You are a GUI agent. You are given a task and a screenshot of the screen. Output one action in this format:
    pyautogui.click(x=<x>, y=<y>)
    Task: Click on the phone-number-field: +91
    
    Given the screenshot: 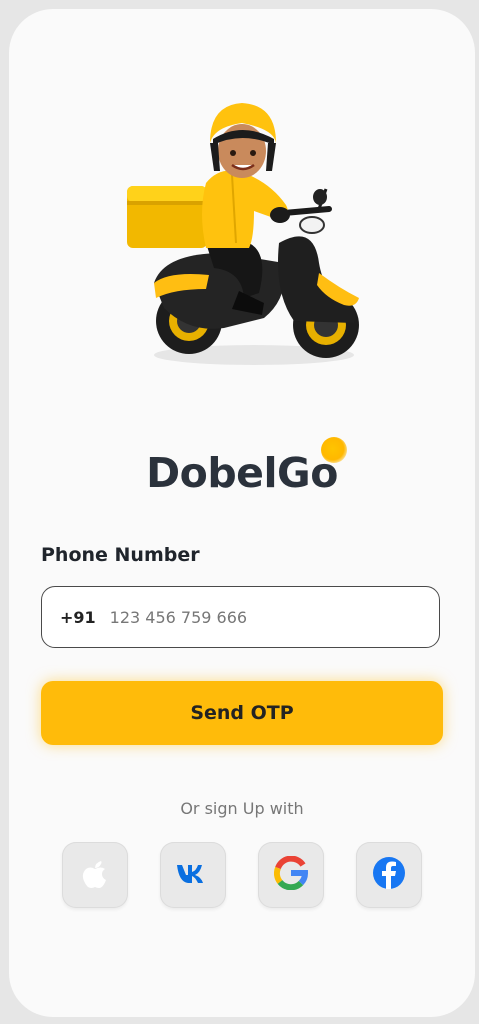 What is the action you would take?
    pyautogui.click(x=240, y=617)
    